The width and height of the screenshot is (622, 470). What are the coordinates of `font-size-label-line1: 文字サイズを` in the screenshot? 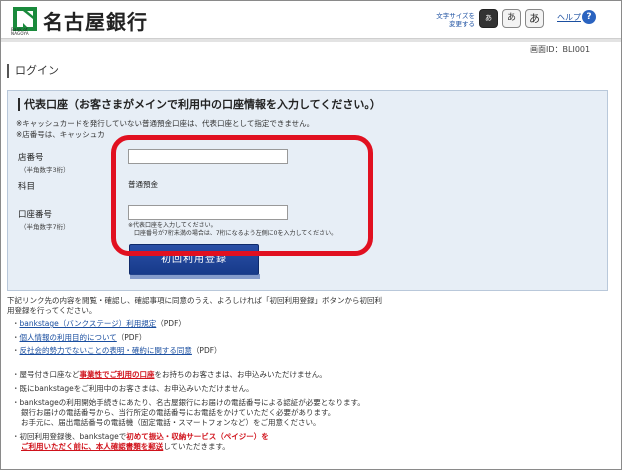 It's located at (455, 16).